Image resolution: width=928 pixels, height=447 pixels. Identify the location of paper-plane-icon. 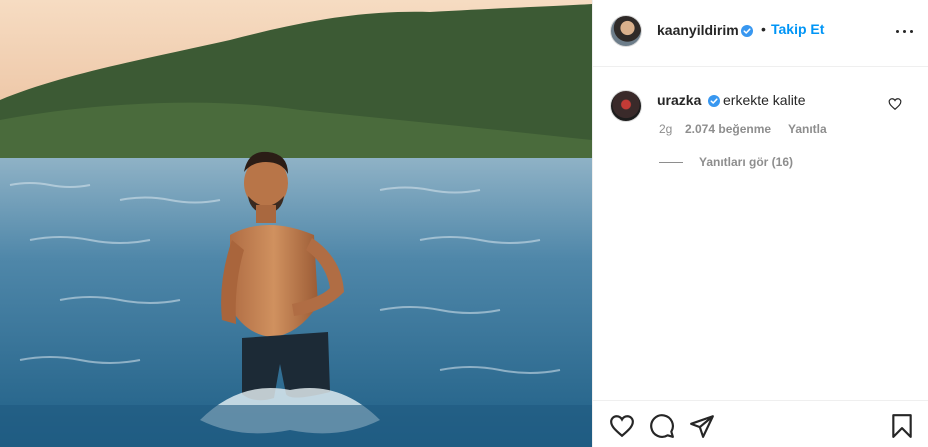
(702, 426).